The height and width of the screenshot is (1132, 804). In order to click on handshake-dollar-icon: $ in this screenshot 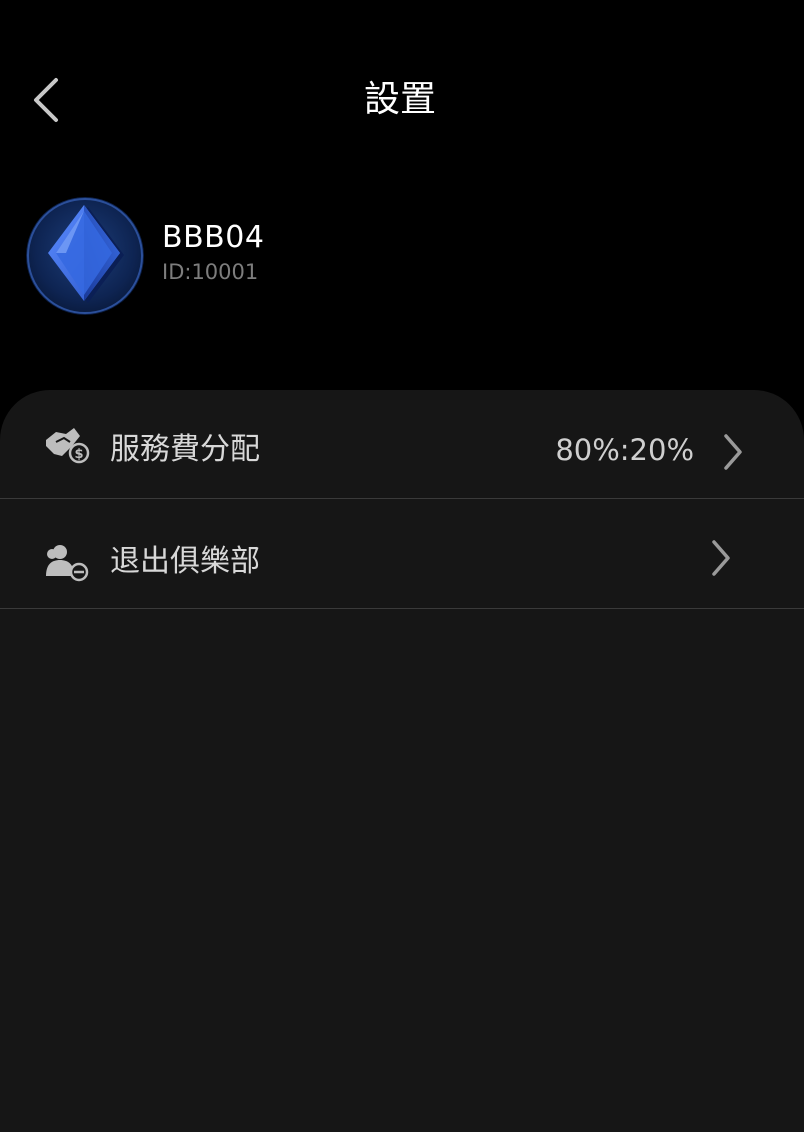, I will do `click(68, 446)`.